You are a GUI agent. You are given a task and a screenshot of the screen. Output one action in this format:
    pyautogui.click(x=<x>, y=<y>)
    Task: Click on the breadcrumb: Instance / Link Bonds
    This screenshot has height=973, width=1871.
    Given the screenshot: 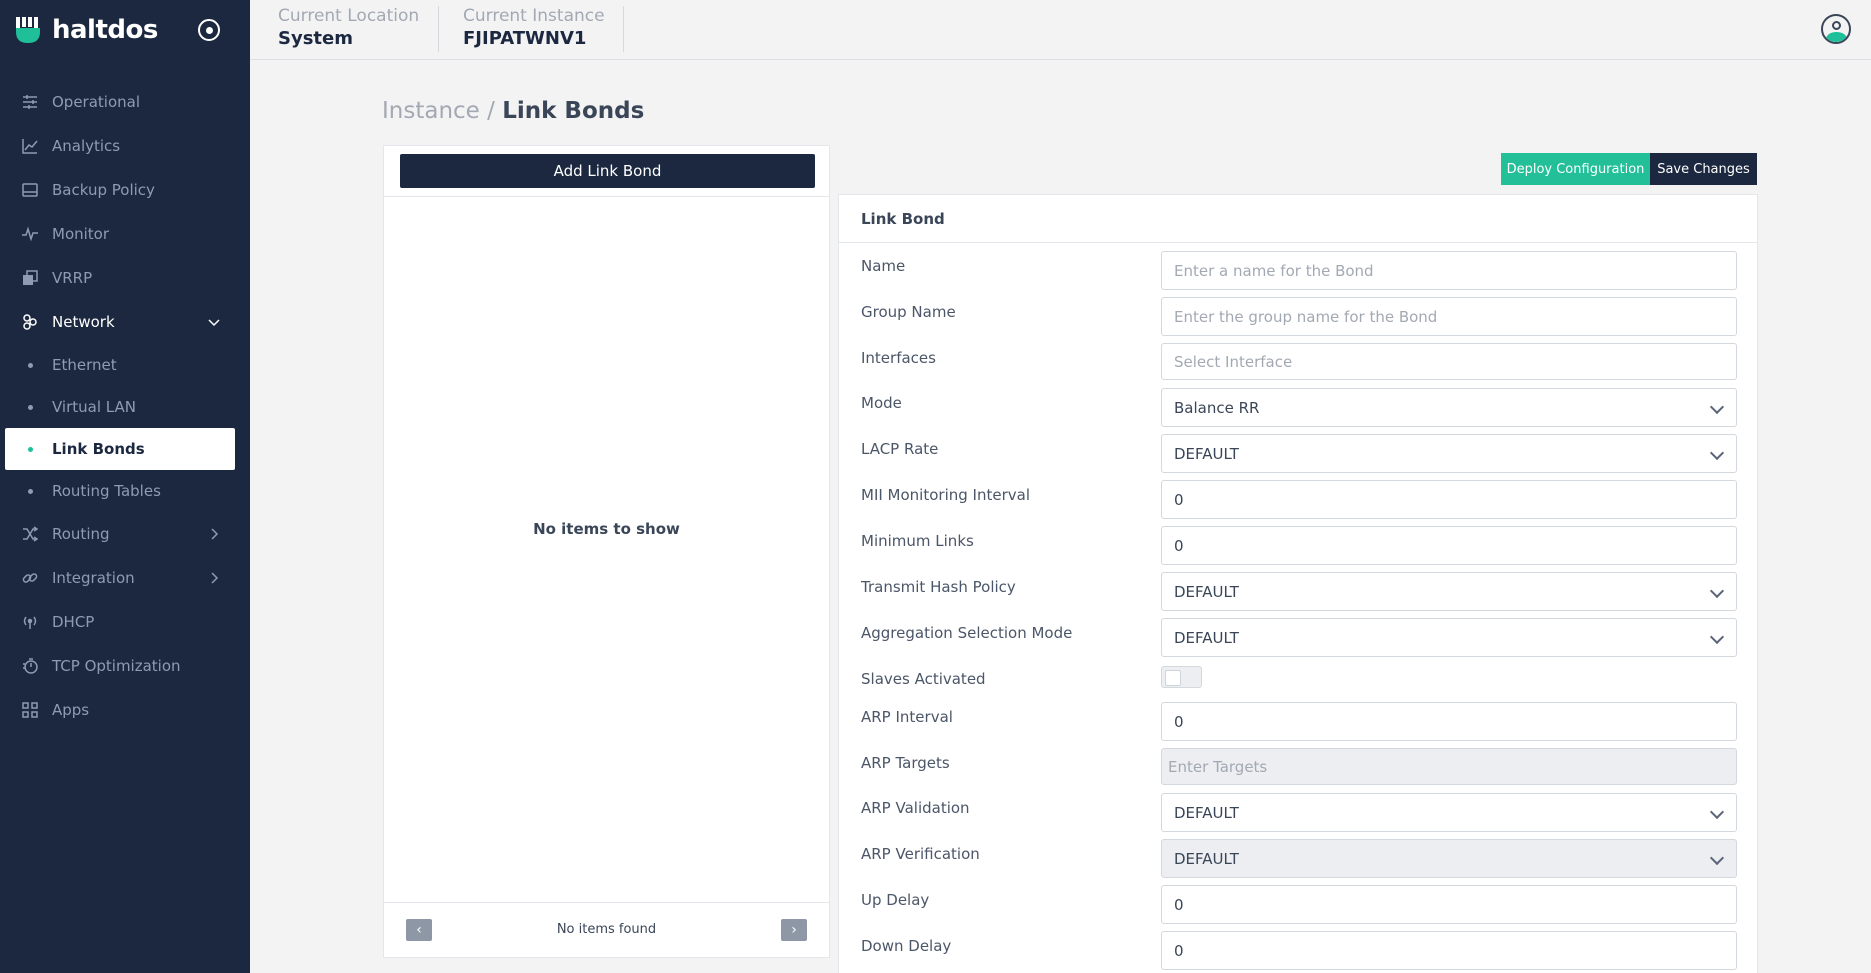 What is the action you would take?
    pyautogui.click(x=513, y=111)
    